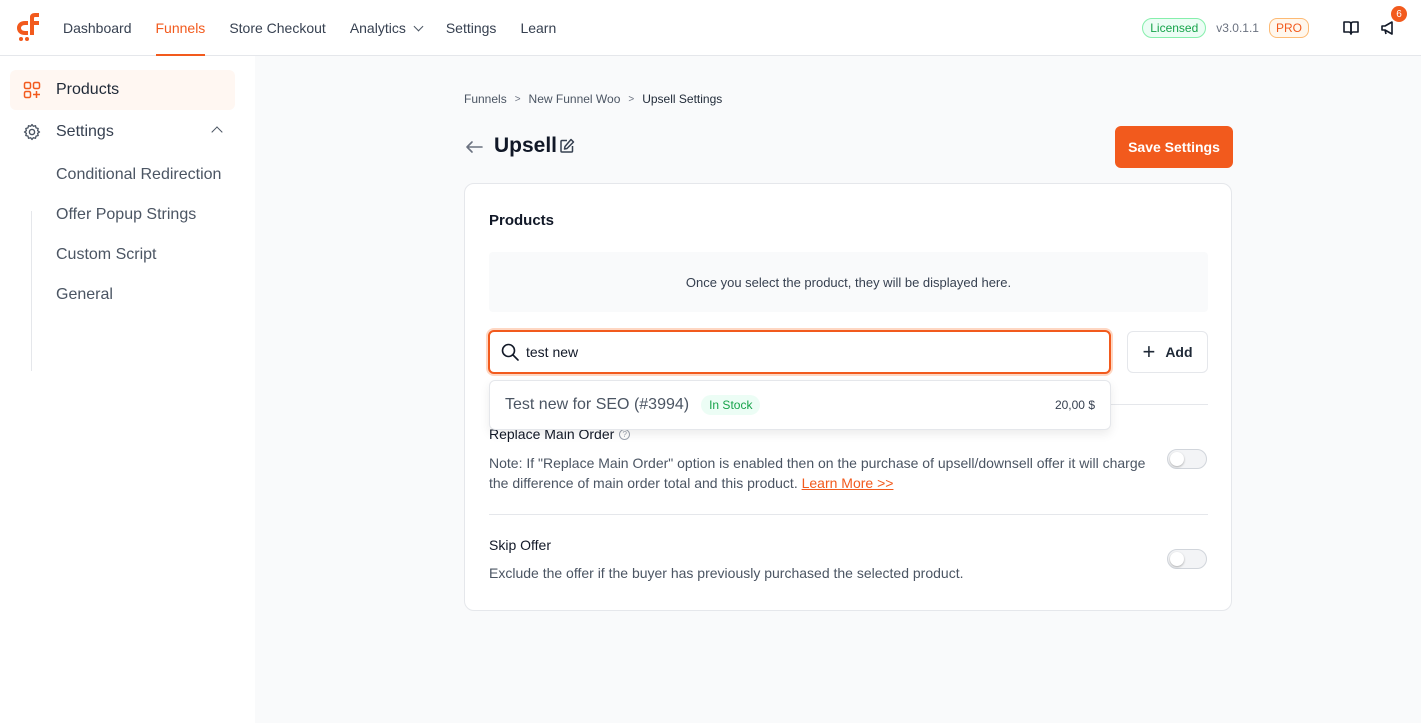 This screenshot has height=723, width=1421. I want to click on sidebar-item-products: Products, so click(122, 90).